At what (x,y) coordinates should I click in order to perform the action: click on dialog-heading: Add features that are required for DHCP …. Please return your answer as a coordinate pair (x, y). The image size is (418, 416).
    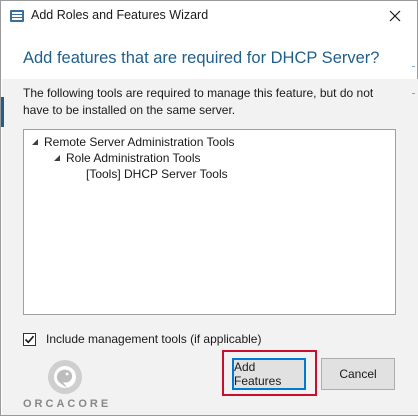
    Looking at the image, I should click on (201, 58).